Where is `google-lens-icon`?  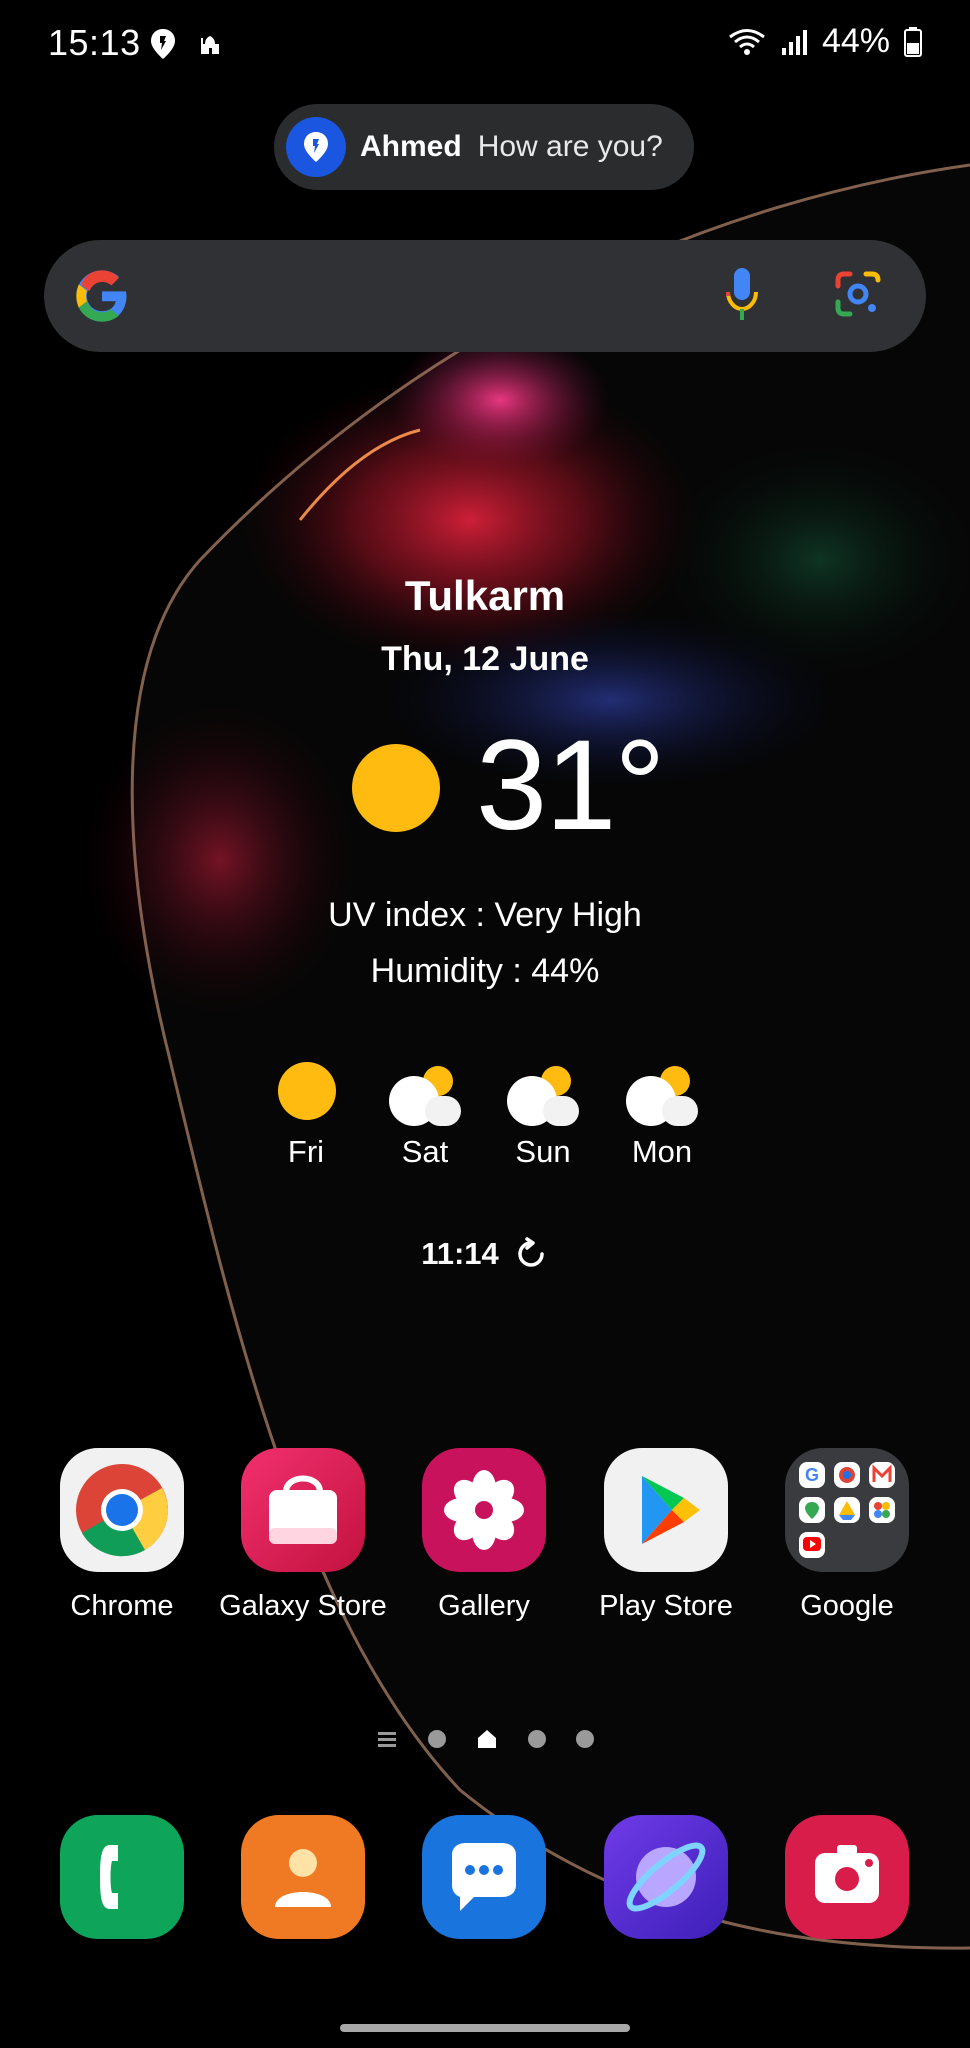 google-lens-icon is located at coordinates (858, 294).